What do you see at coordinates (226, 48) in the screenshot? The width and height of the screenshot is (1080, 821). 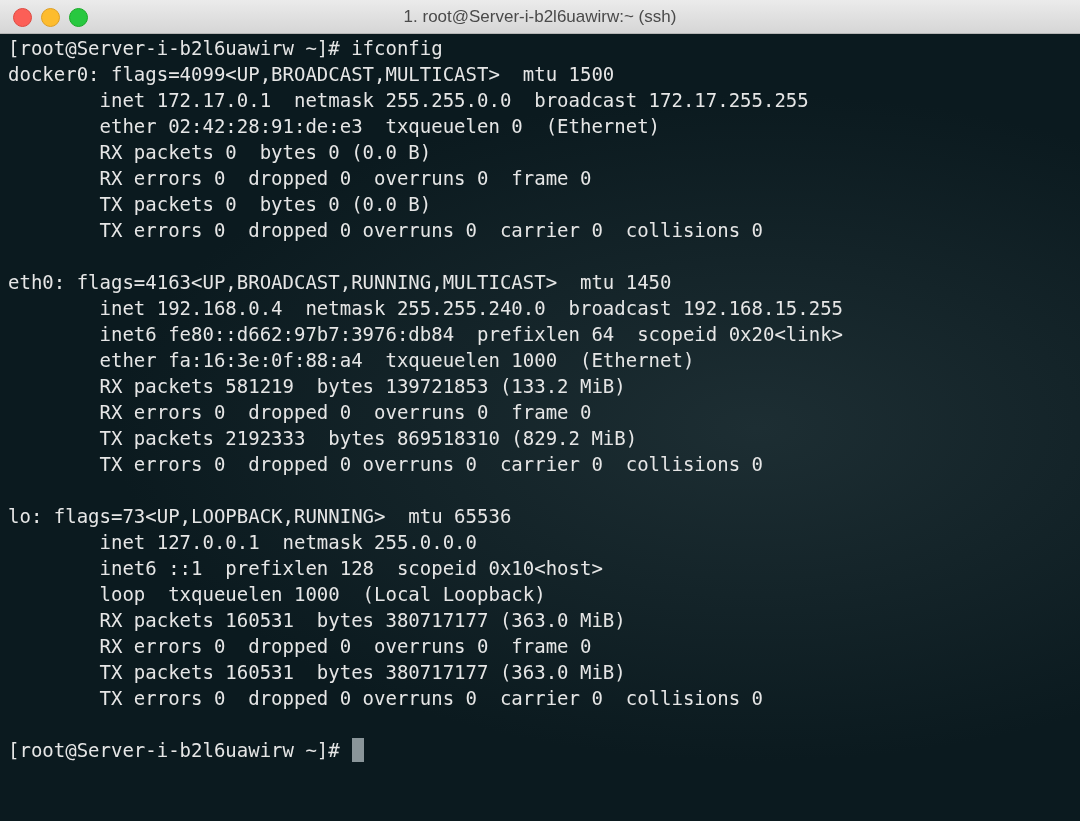 I see `terminal-line: [root@Server-i-b2l6uawirw ~]# ifconfig` at bounding box center [226, 48].